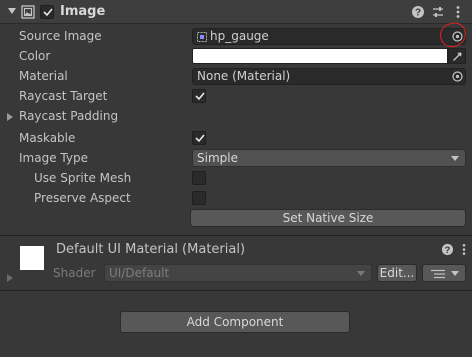 The width and height of the screenshot is (472, 357). Describe the element at coordinates (199, 178) in the screenshot. I see `use-sprite-mesh-checkbox` at that location.